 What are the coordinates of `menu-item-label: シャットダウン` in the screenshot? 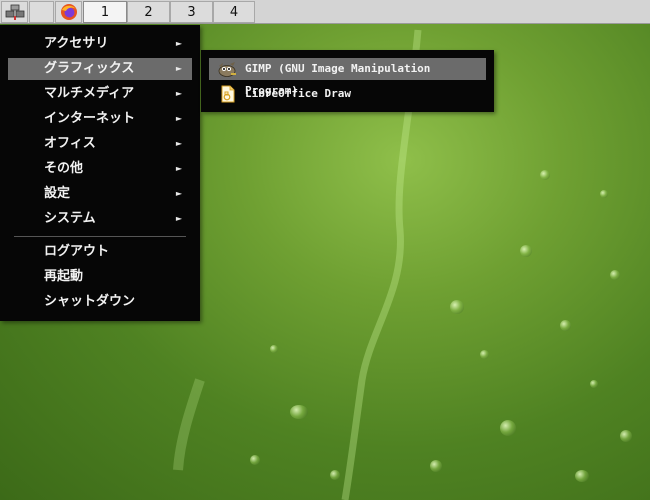 It's located at (90, 301).